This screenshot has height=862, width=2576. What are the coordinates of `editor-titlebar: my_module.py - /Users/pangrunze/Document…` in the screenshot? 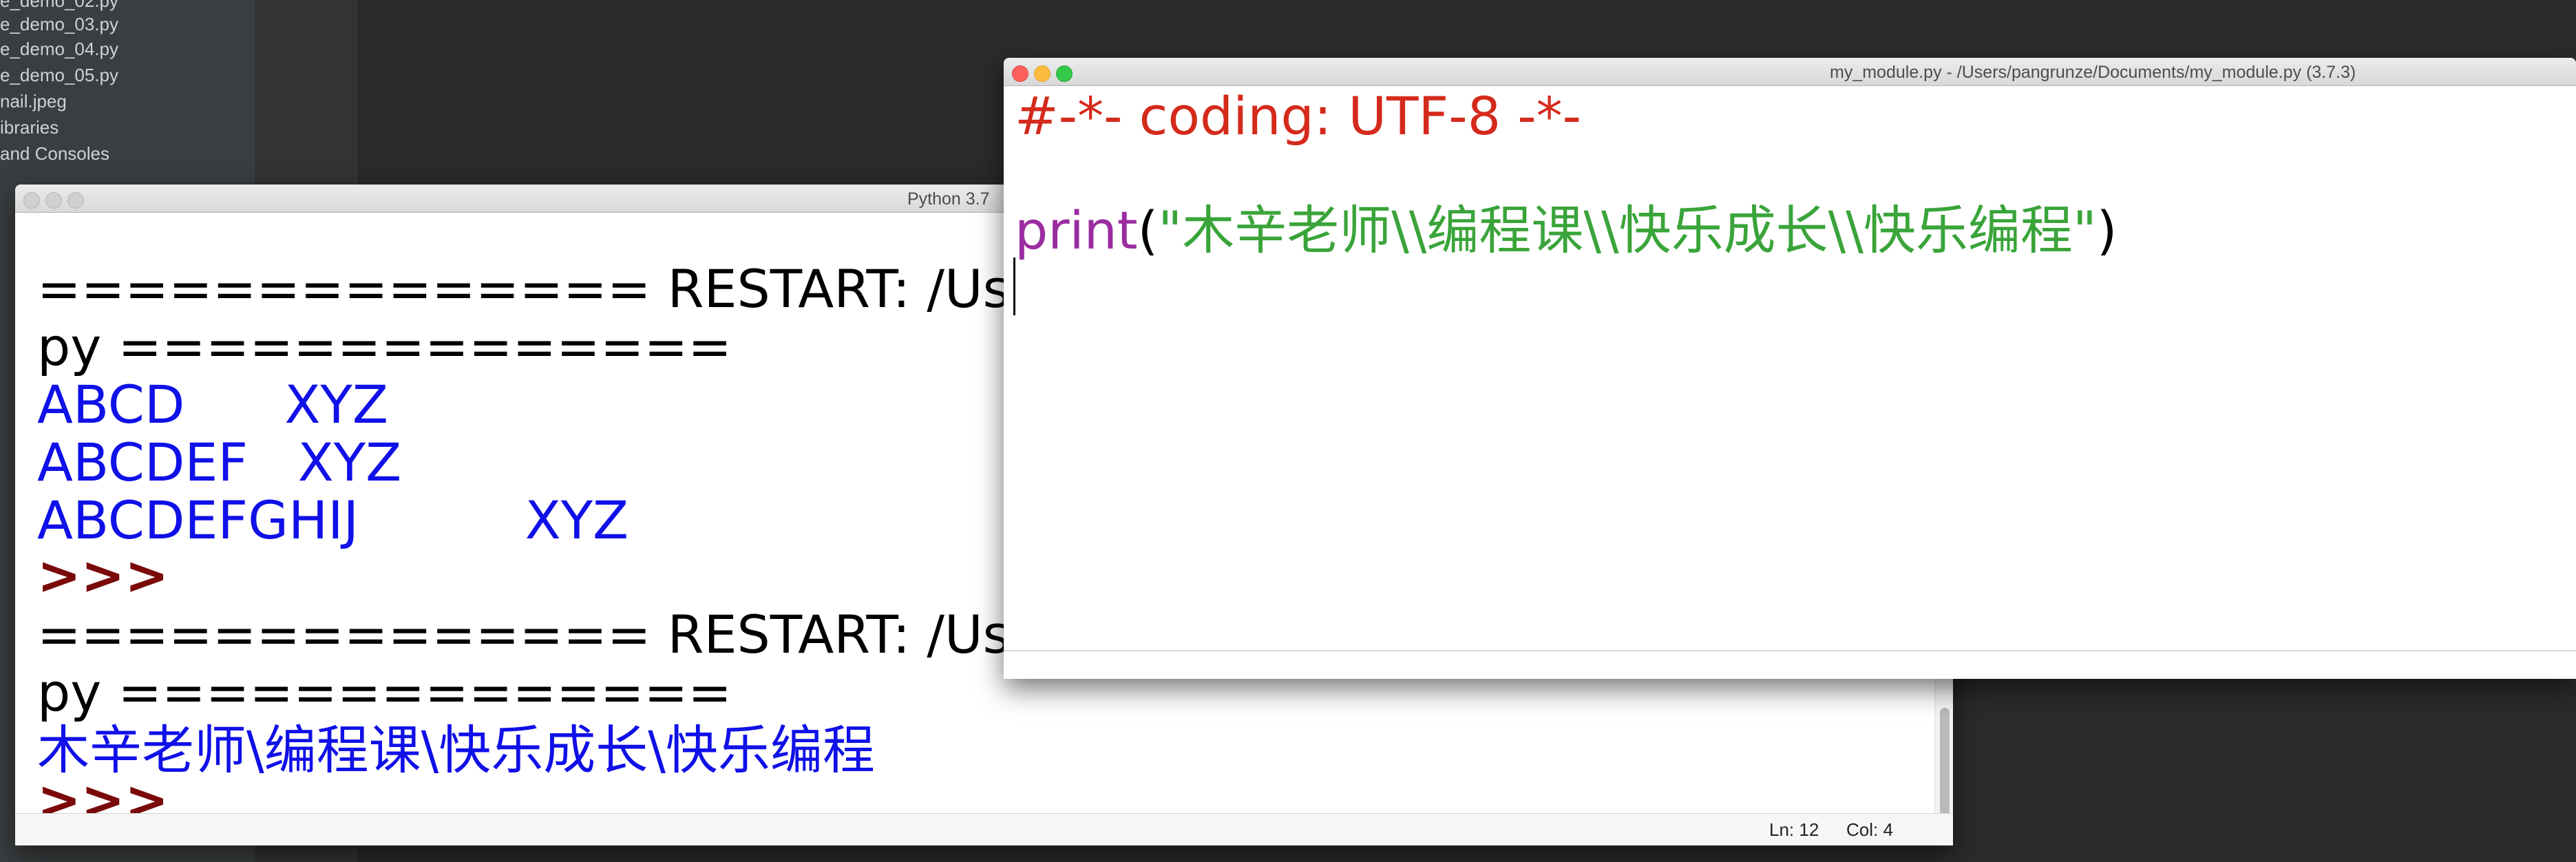 It's located at (1790, 72).